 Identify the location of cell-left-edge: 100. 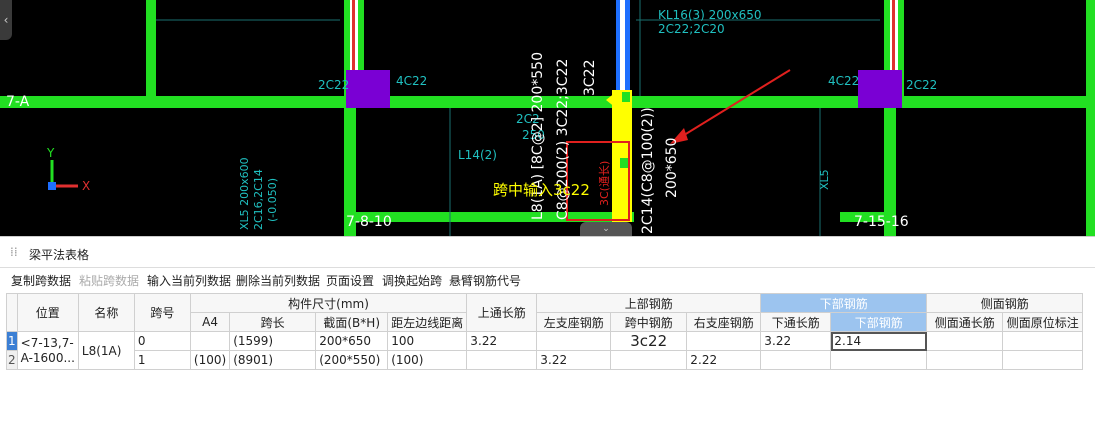
(427, 341).